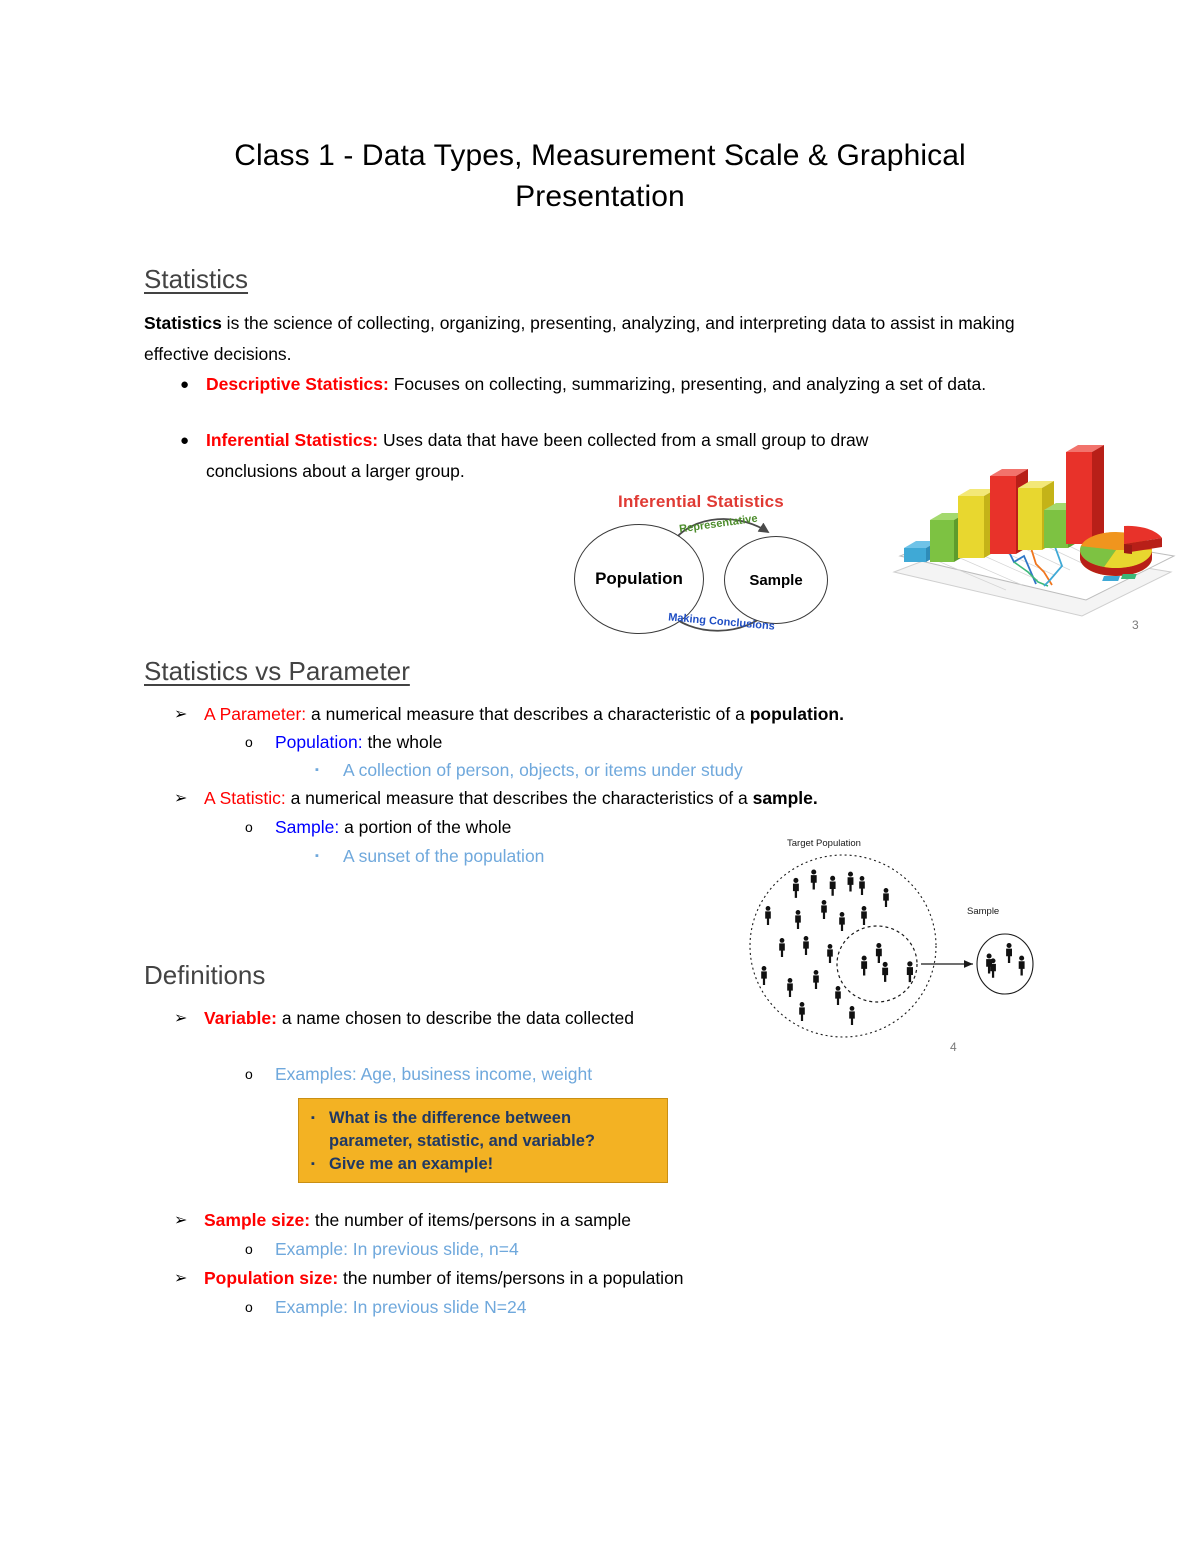 The image size is (1200, 1553). I want to click on sample-circle: Sample, so click(776, 580).